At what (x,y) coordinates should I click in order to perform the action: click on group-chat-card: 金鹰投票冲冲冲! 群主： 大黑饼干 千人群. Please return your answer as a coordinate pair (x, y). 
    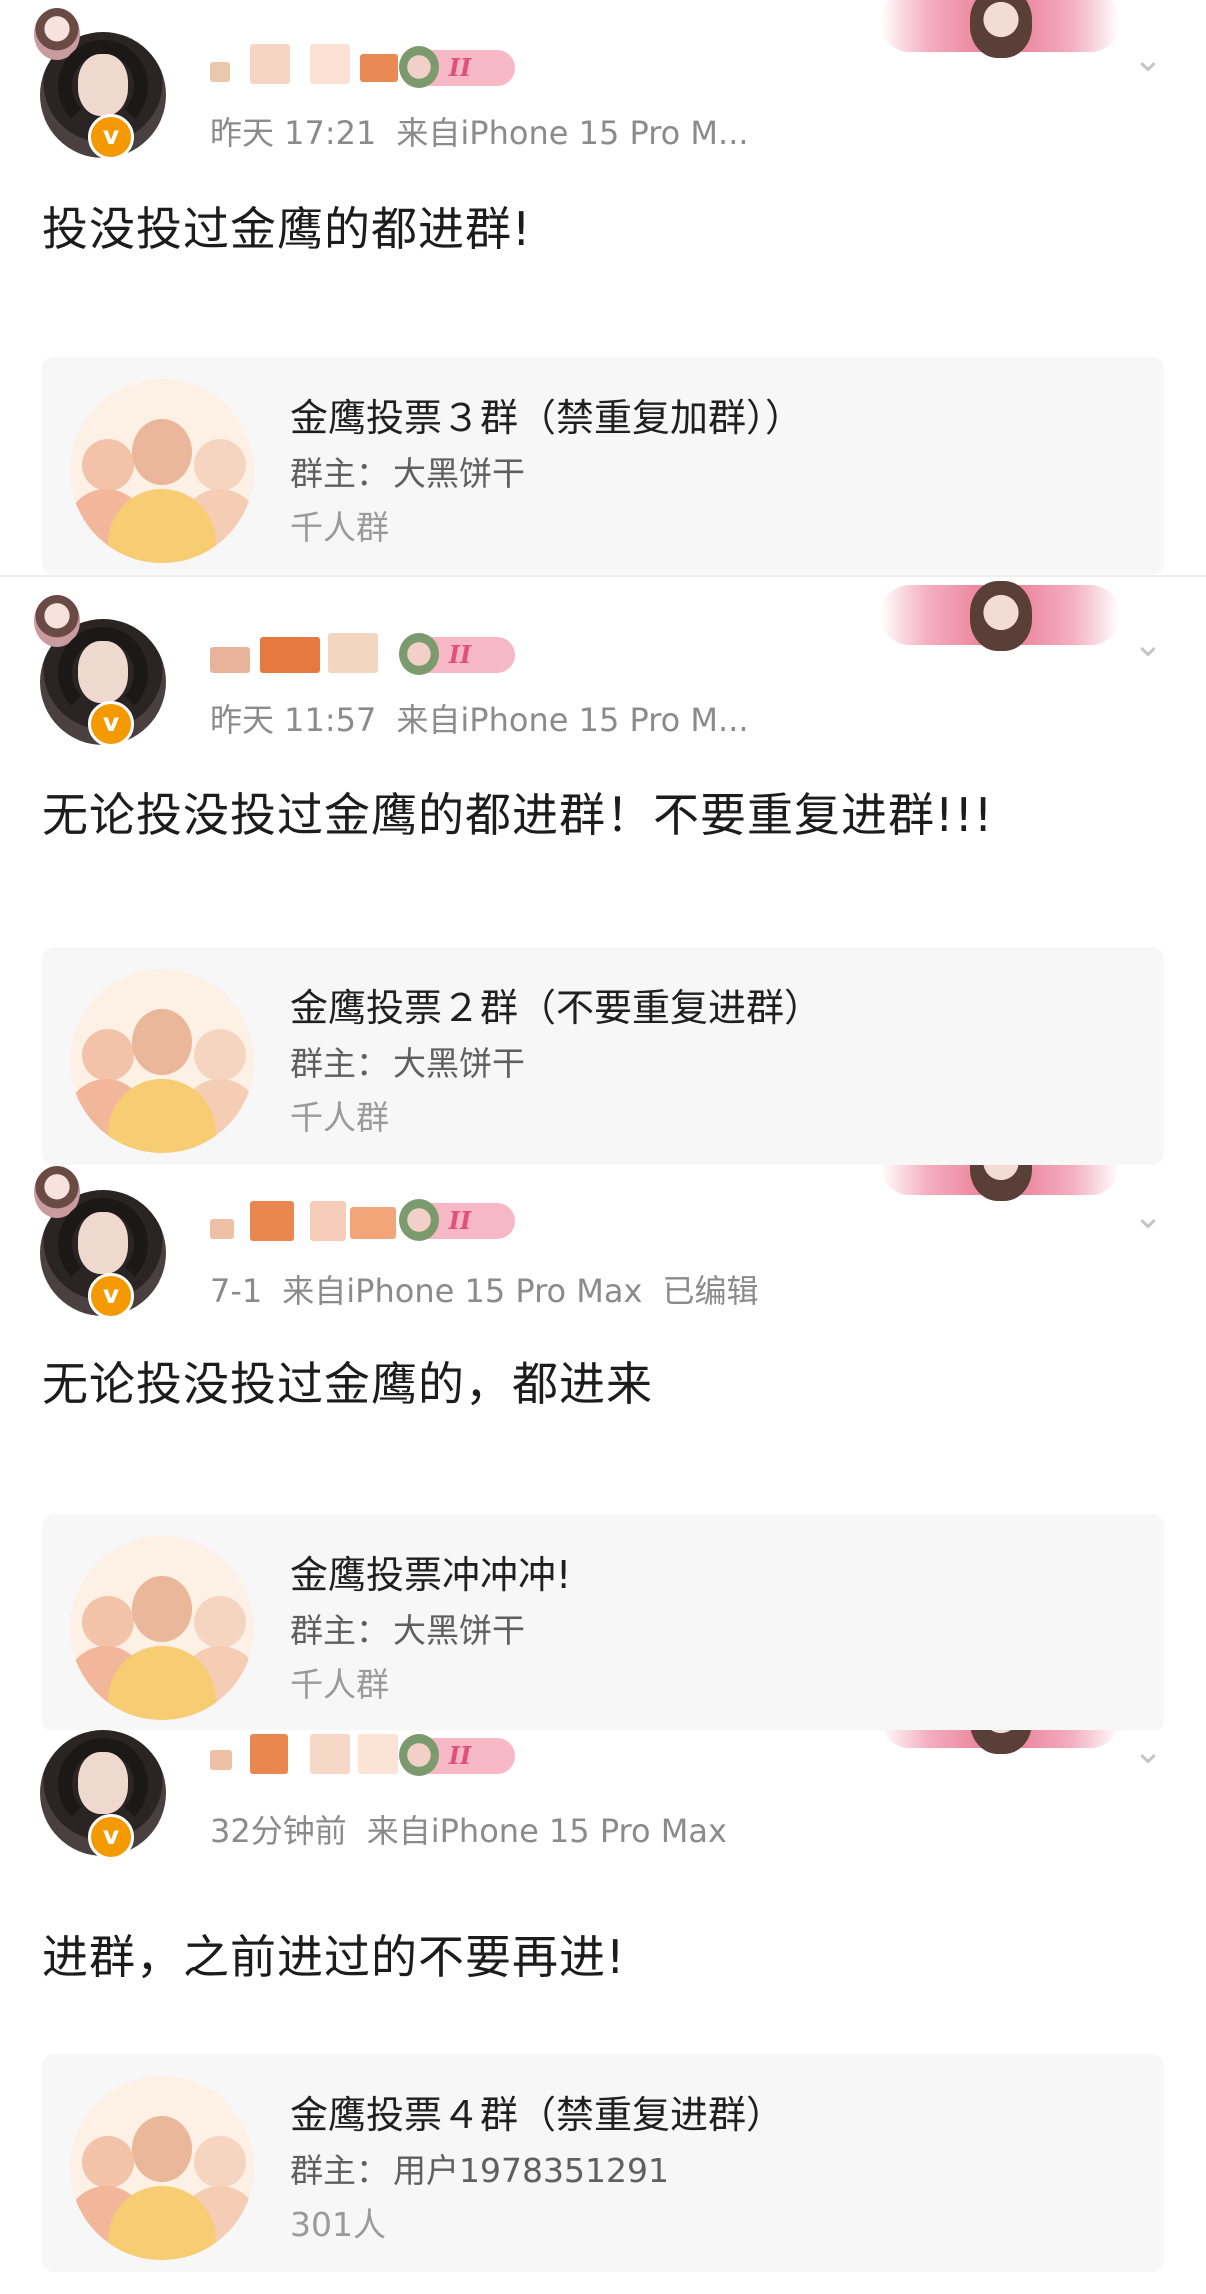
    Looking at the image, I should click on (603, 1622).